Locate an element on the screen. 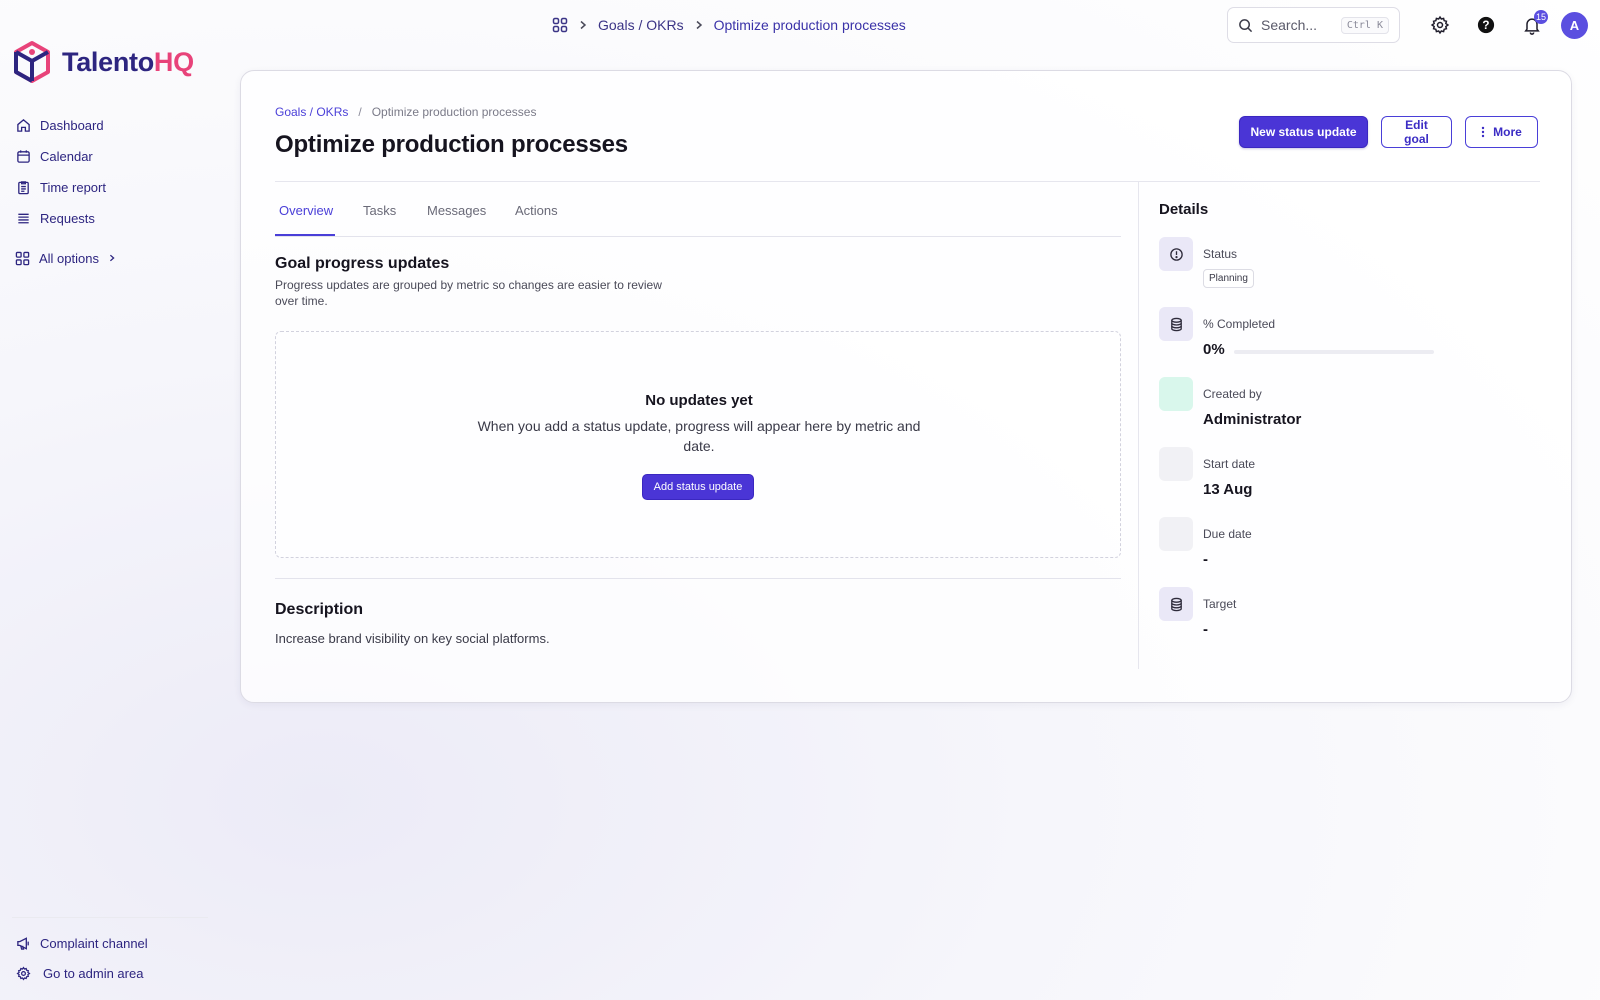 This screenshot has height=1000, width=1600. kebab-menu-icon is located at coordinates (1483, 132).